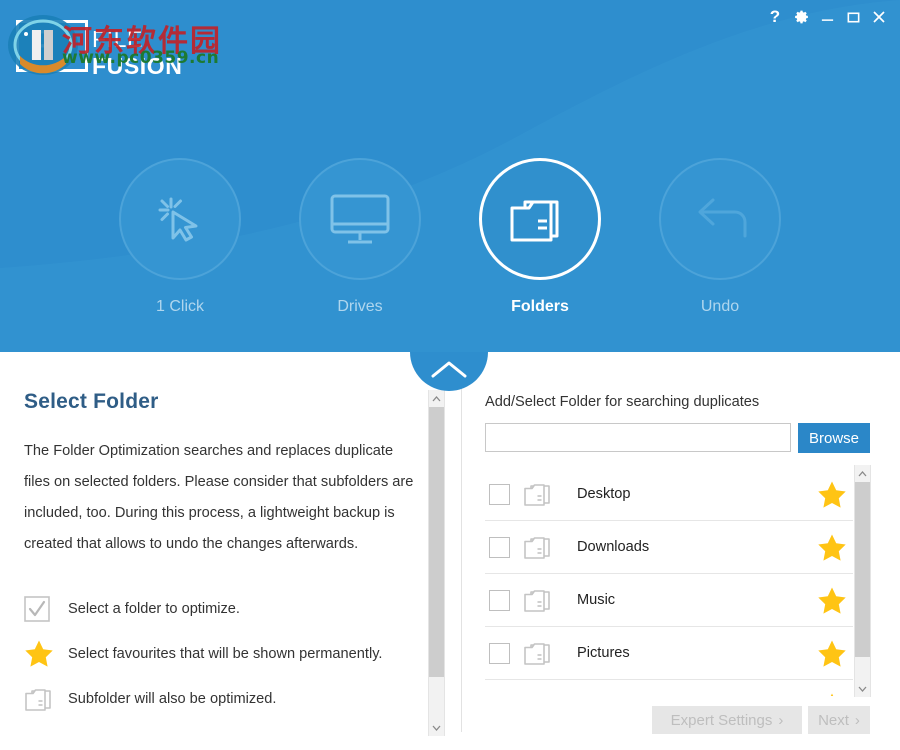  Describe the element at coordinates (436, 398) in the screenshot. I see `scroll-up-arrow-left` at that location.